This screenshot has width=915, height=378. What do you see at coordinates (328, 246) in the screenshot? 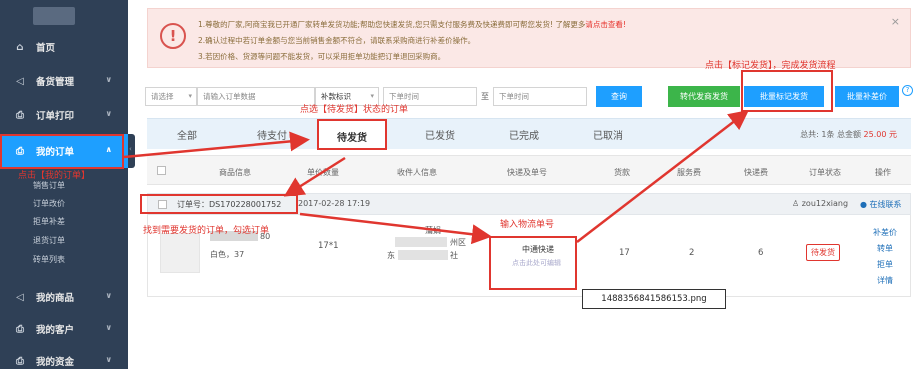
I see `price-quantity: 17*1` at bounding box center [328, 246].